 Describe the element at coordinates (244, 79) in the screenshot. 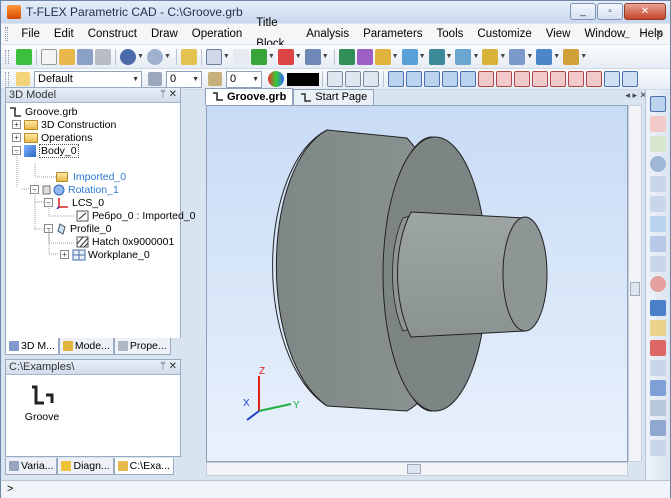

I see `priority-combo: 0 ▼` at that location.